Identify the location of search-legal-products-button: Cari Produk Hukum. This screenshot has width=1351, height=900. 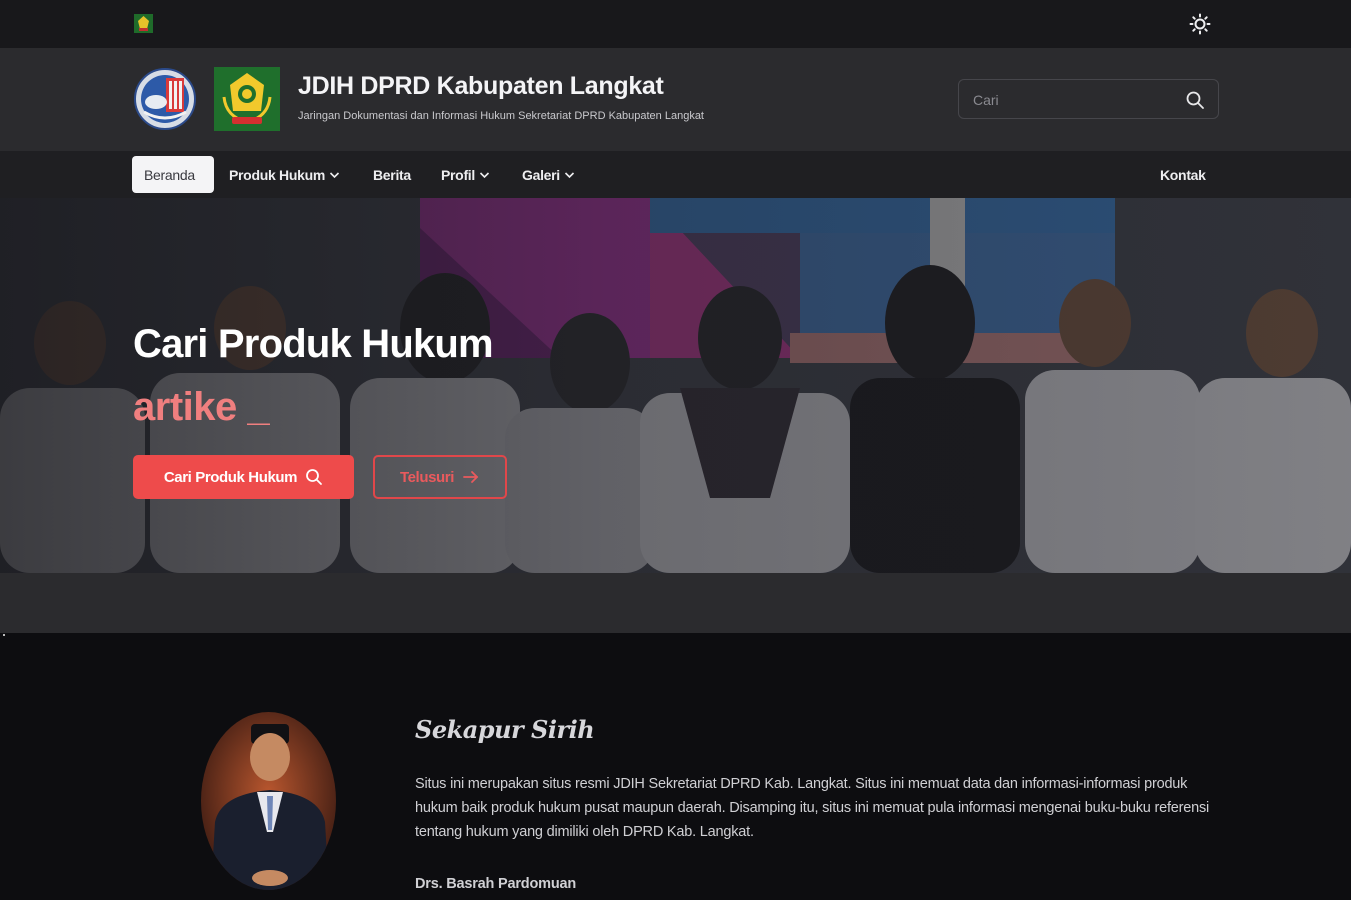
(243, 477).